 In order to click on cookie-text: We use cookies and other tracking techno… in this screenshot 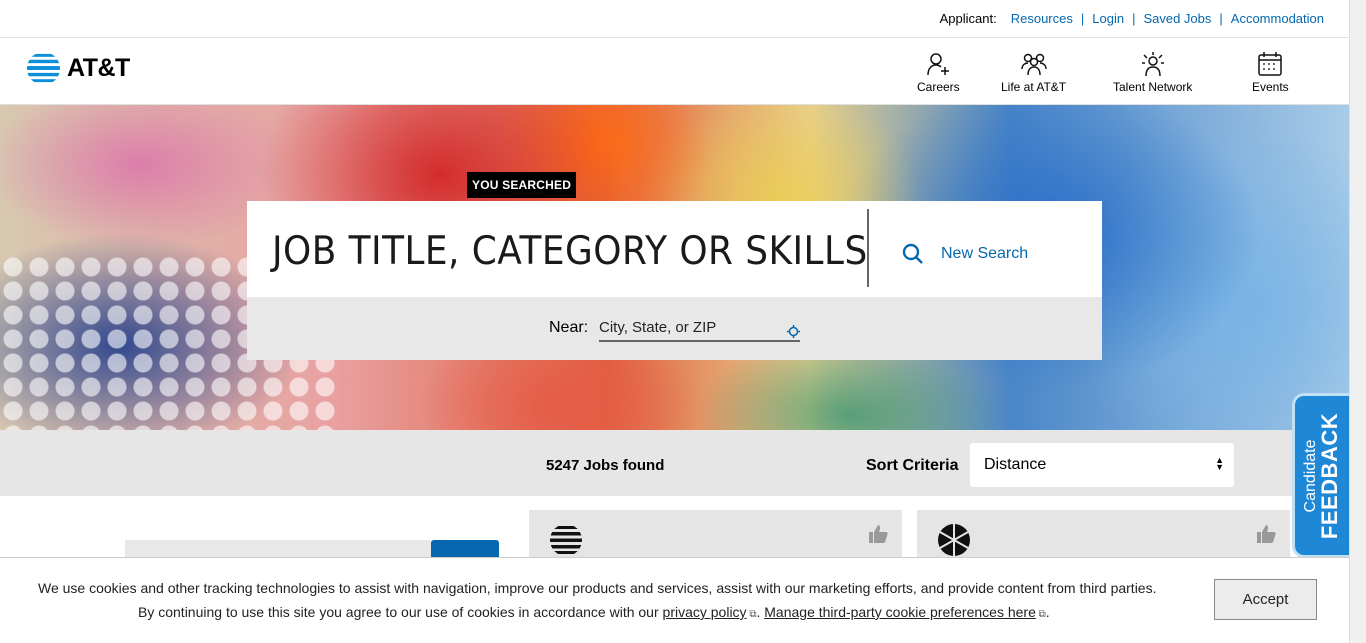, I will do `click(597, 588)`.